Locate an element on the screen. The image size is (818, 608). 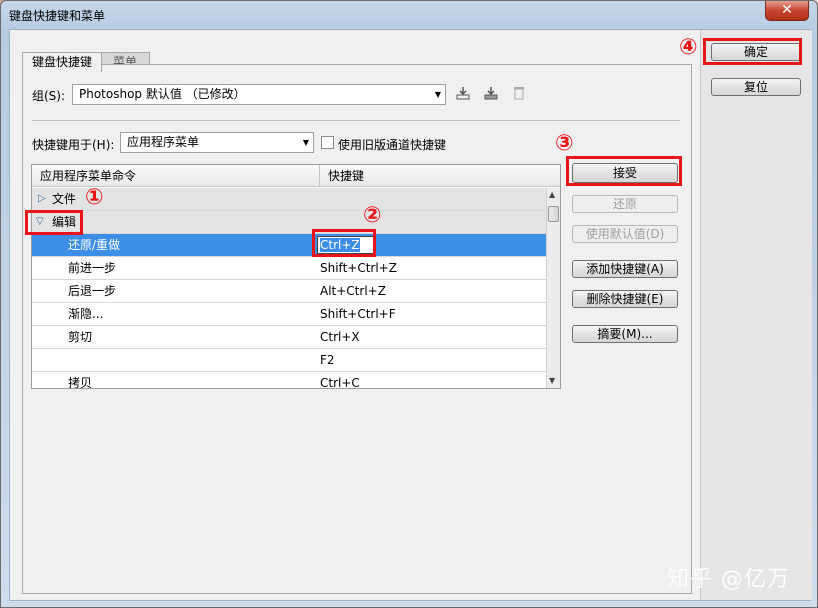
row-shortcut: Ctrl+C is located at coordinates (340, 382).